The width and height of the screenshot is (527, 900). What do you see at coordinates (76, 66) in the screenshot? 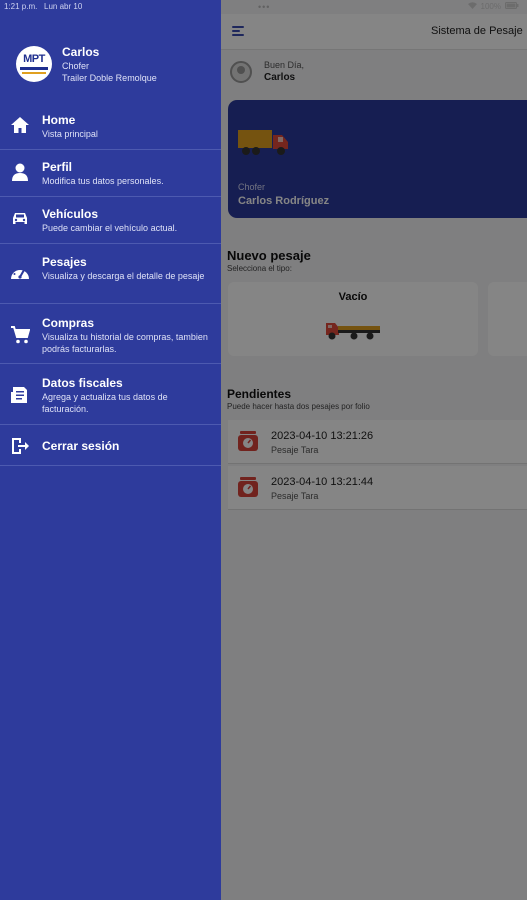
I see `drawer-user-role: Chofer` at bounding box center [76, 66].